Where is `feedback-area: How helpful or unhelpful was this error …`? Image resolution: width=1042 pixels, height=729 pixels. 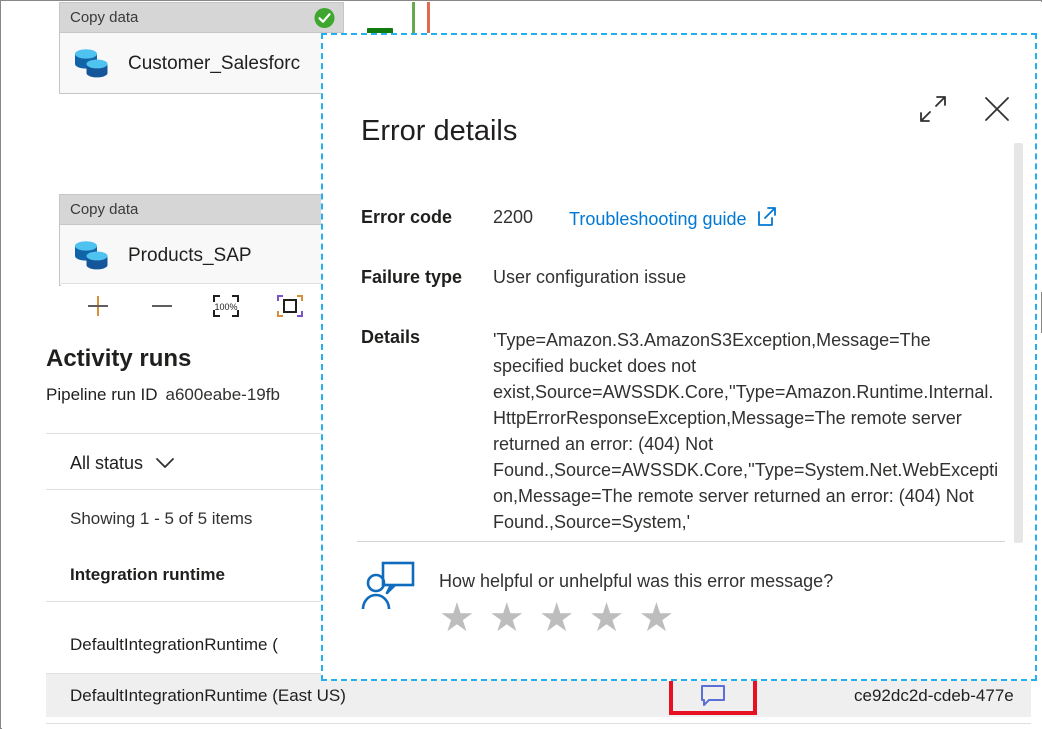 feedback-area: How helpful or unhelpful was this error … is located at coordinates (597, 598).